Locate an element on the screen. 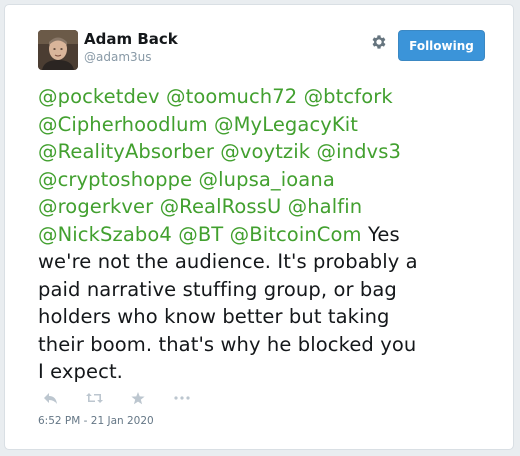  mention-link: @voytzik is located at coordinates (265, 151).